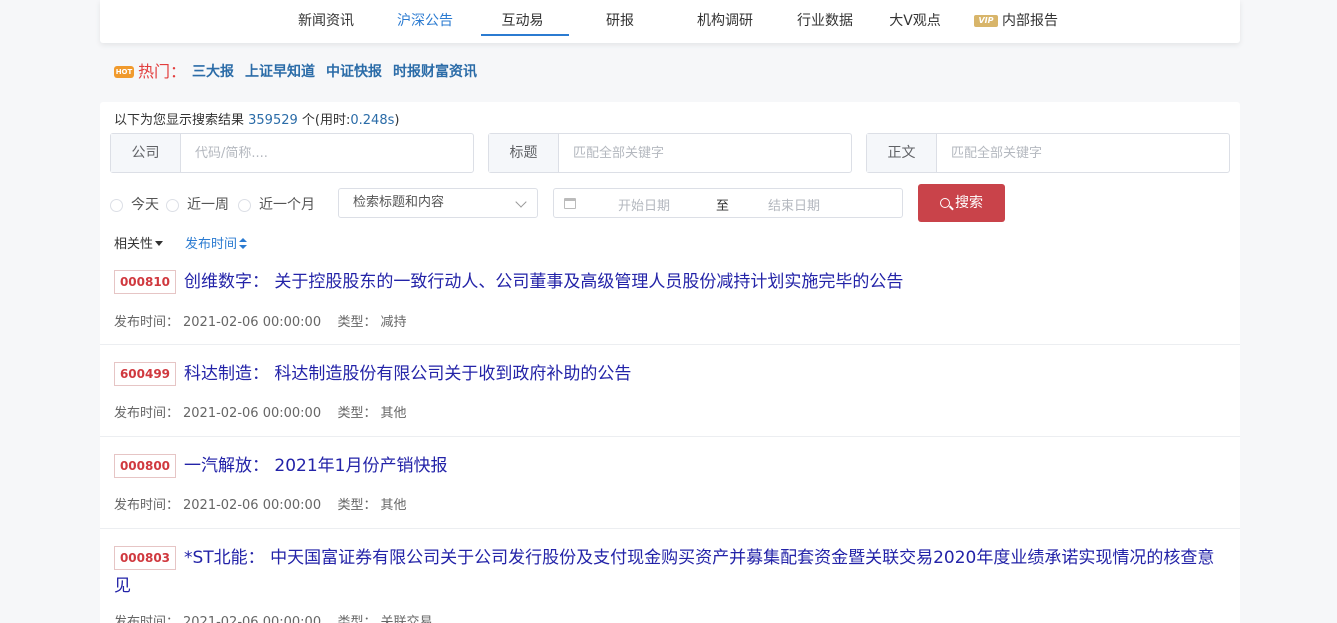  I want to click on sort-publish-time: 发布时间, so click(216, 242).